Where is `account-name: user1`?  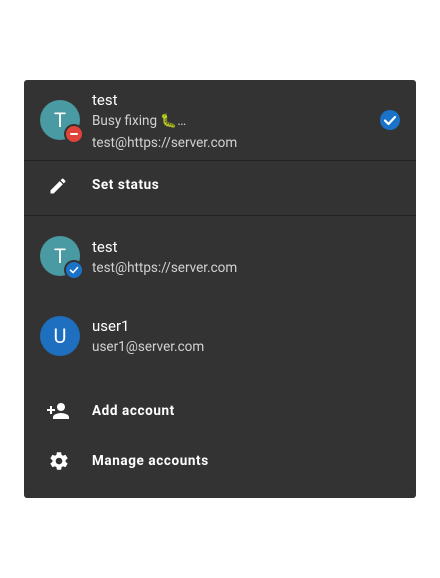
account-name: user1 is located at coordinates (111, 326).